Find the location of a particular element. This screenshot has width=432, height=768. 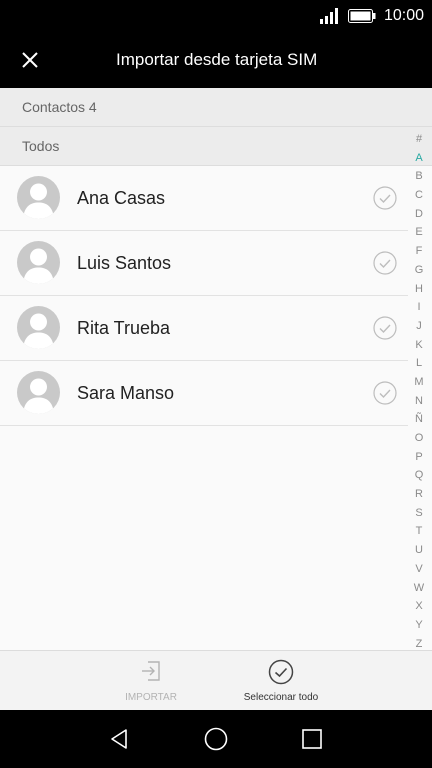

close-icon is located at coordinates (30, 60).